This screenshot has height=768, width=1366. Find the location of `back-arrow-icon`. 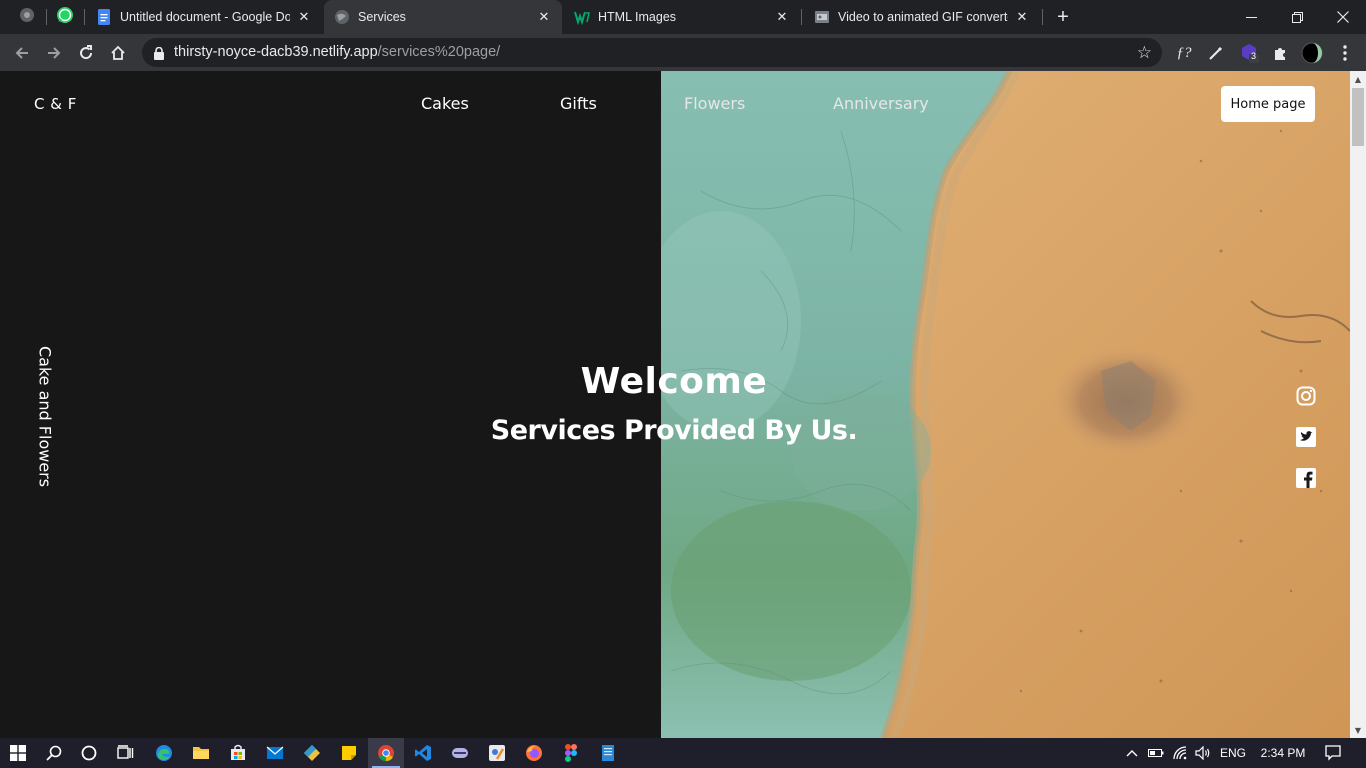

back-arrow-icon is located at coordinates (21, 53).